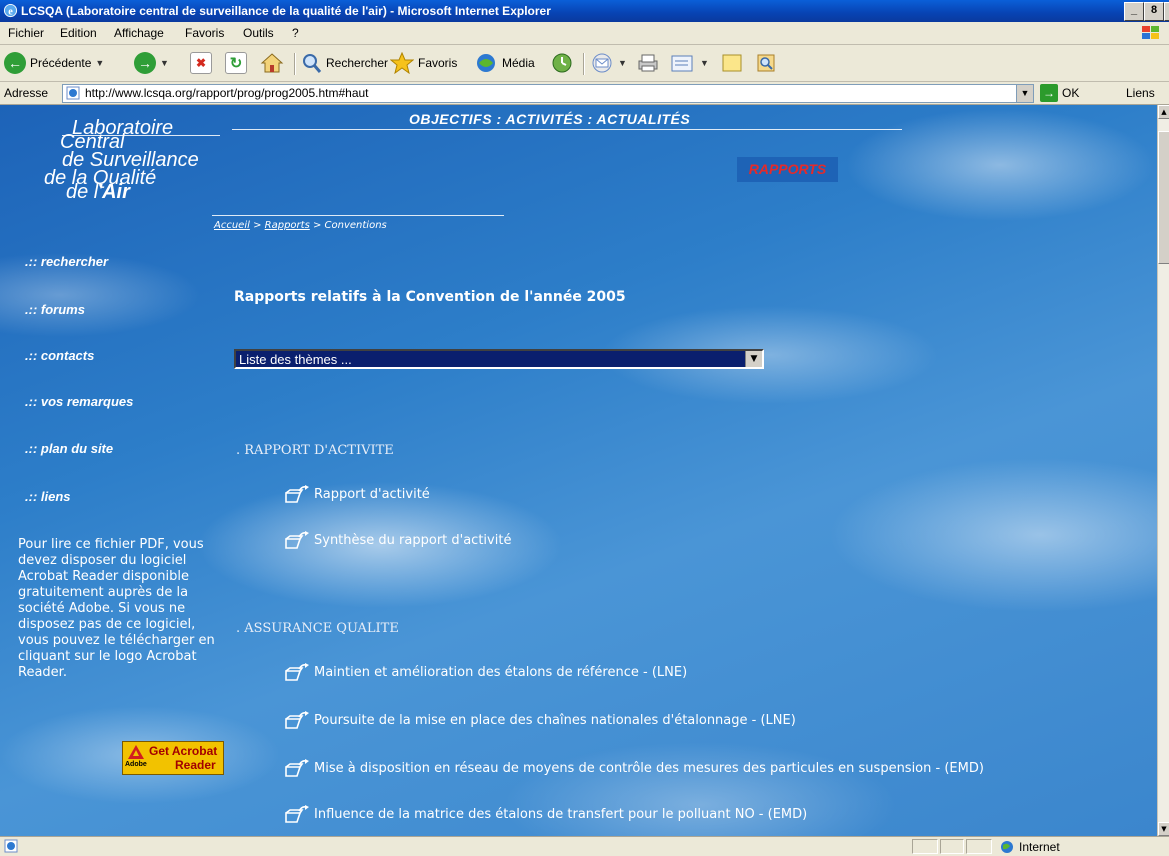  What do you see at coordinates (584, 846) in the screenshot?
I see `status-bar: Internet` at bounding box center [584, 846].